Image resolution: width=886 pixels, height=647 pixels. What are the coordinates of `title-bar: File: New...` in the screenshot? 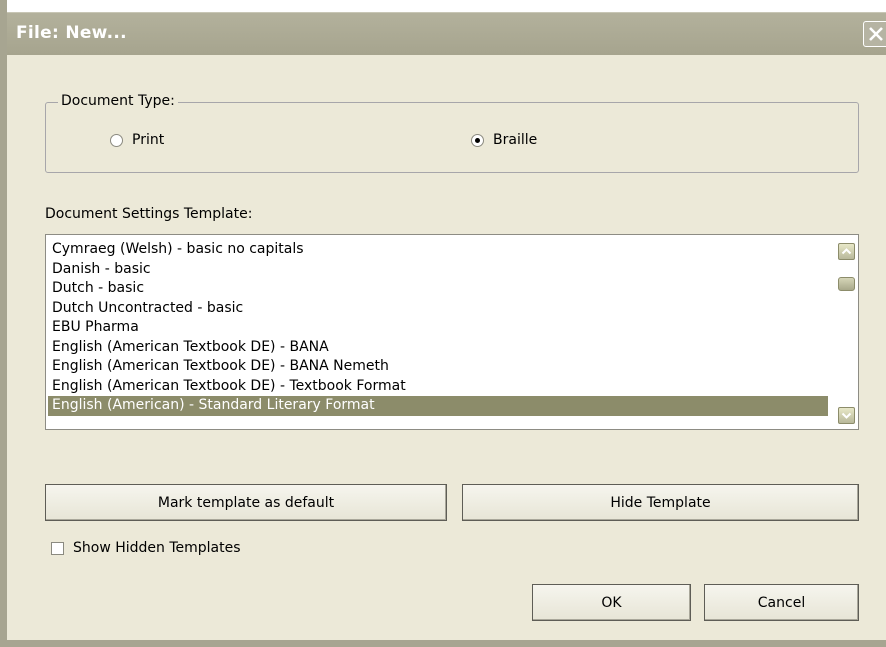 It's located at (446, 33).